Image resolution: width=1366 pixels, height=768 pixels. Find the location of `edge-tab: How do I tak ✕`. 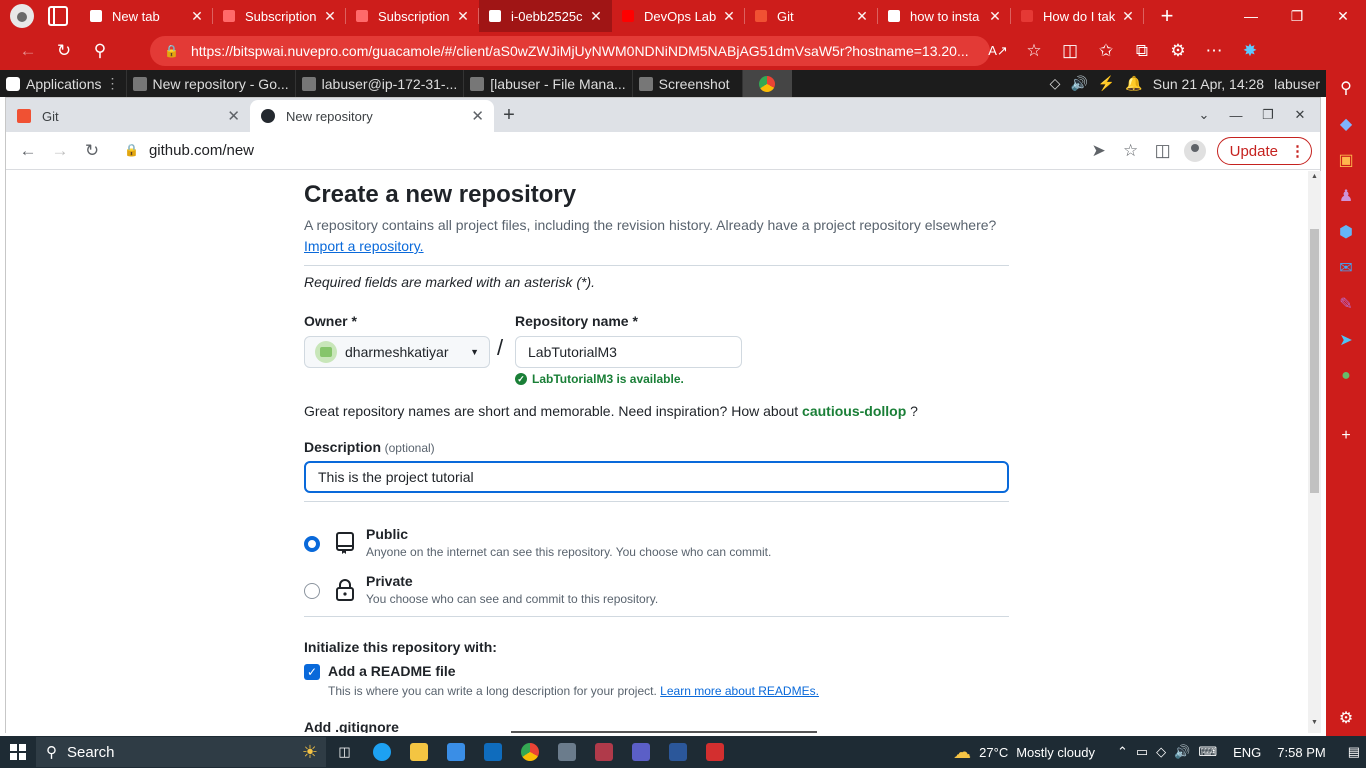

edge-tab: How do I tak ✕ is located at coordinates (1077, 16).